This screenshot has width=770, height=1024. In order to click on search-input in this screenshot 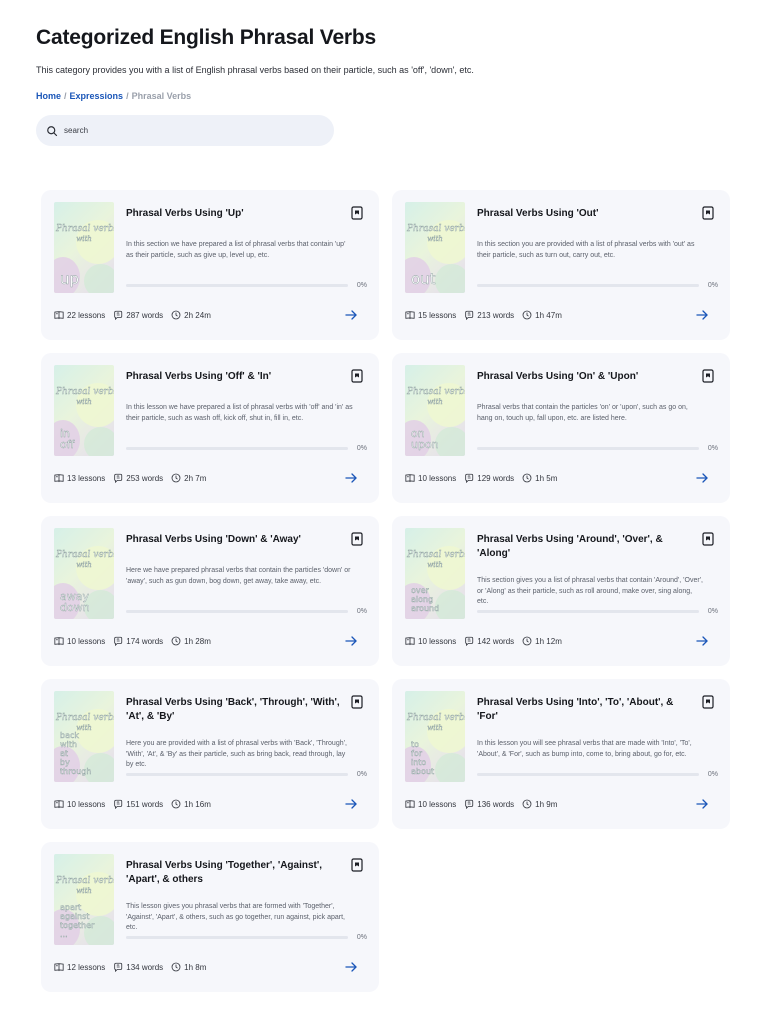, I will do `click(184, 130)`.